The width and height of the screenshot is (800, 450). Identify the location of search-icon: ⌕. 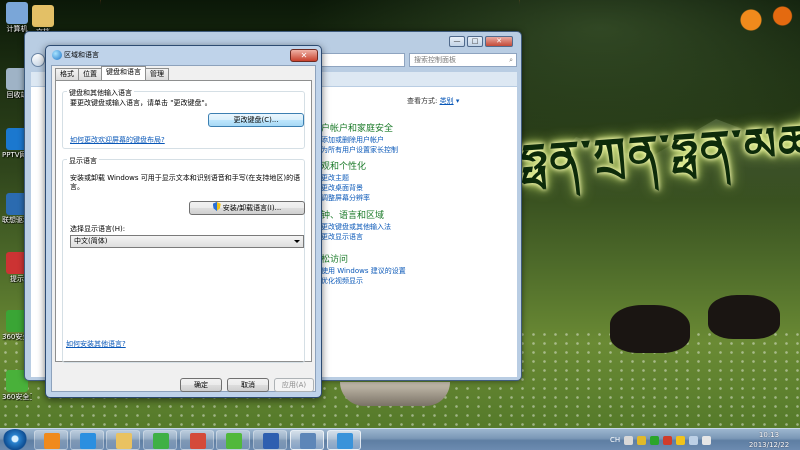
(511, 60).